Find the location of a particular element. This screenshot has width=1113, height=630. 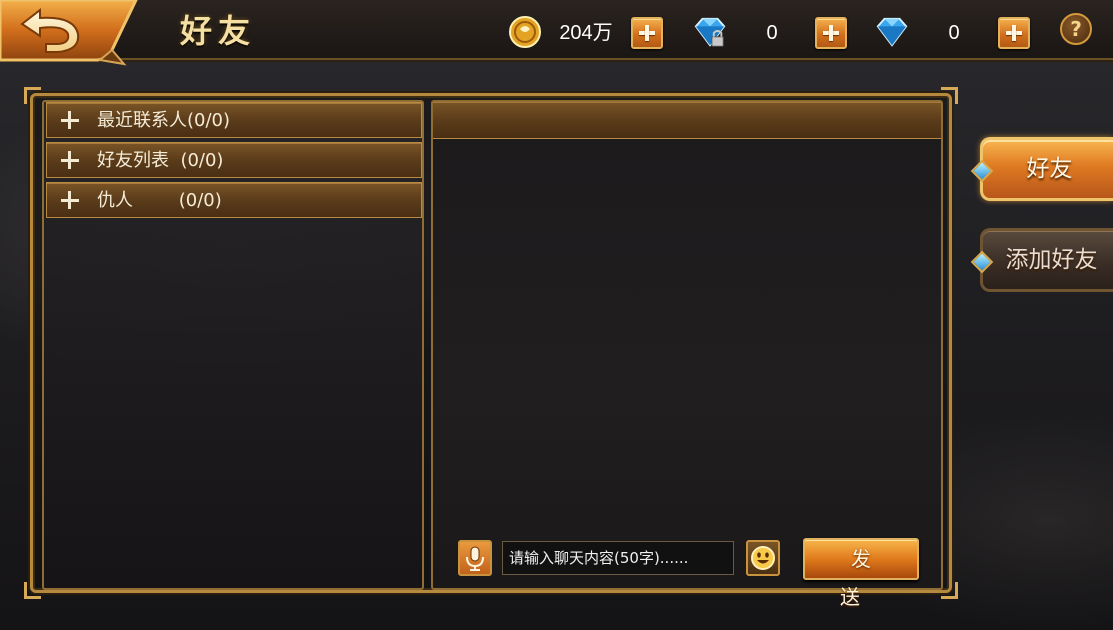

emoji-button is located at coordinates (763, 558).